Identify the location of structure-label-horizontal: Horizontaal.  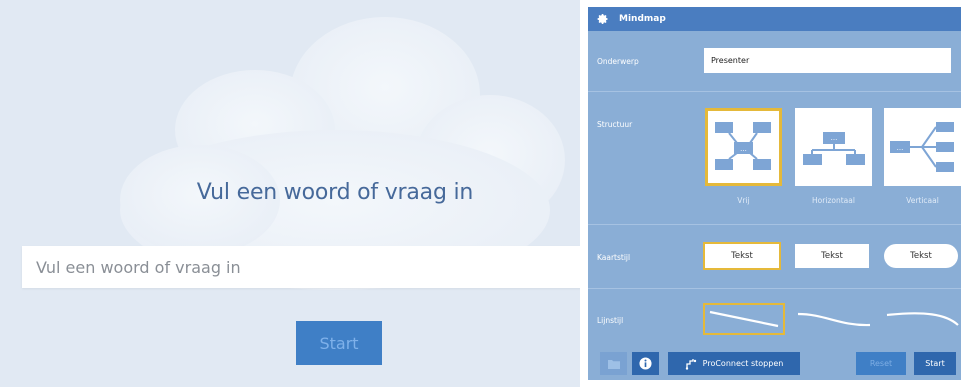
(833, 200).